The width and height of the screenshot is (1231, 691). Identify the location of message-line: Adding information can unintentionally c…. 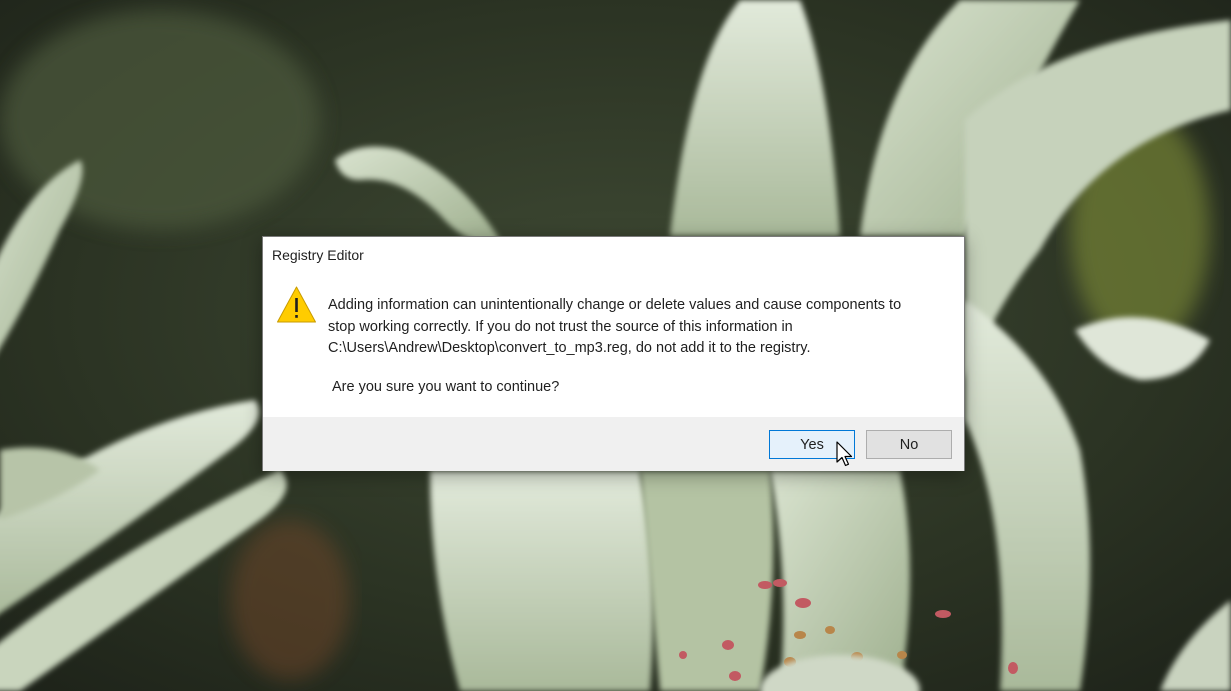
(615, 305).